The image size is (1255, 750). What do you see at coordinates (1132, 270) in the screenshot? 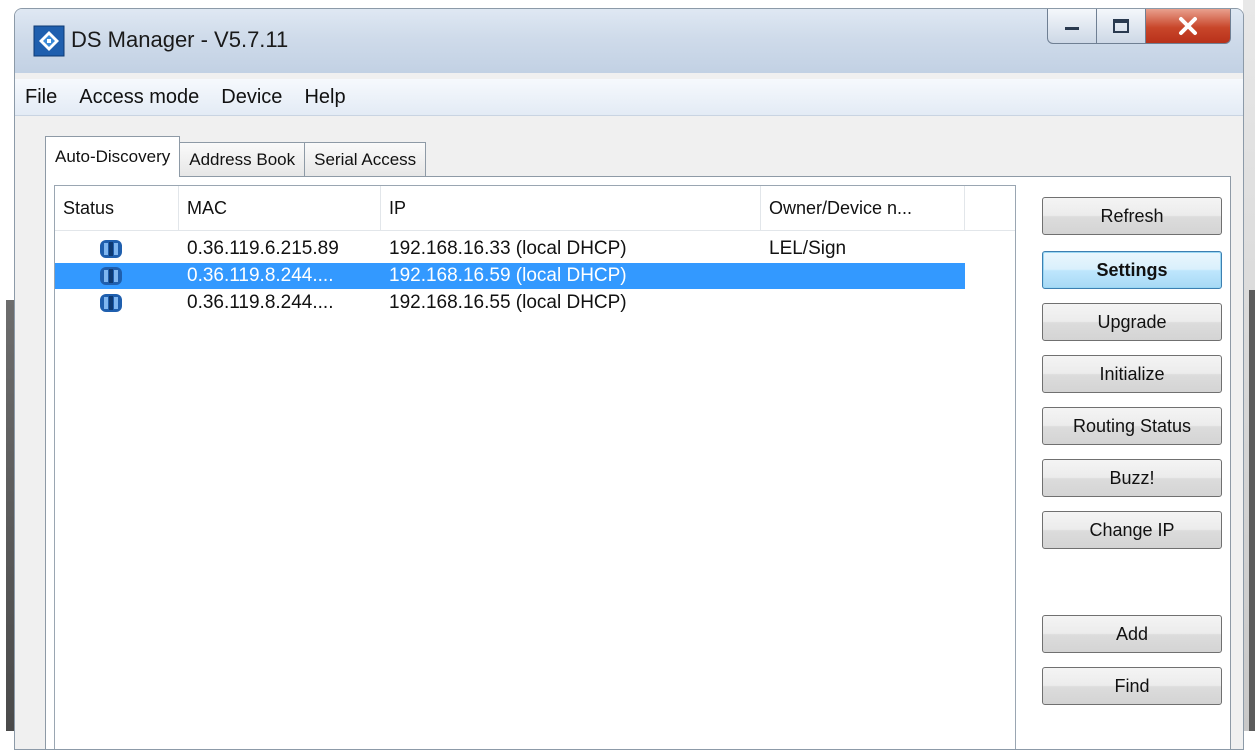
I see `settings-button: Settings` at bounding box center [1132, 270].